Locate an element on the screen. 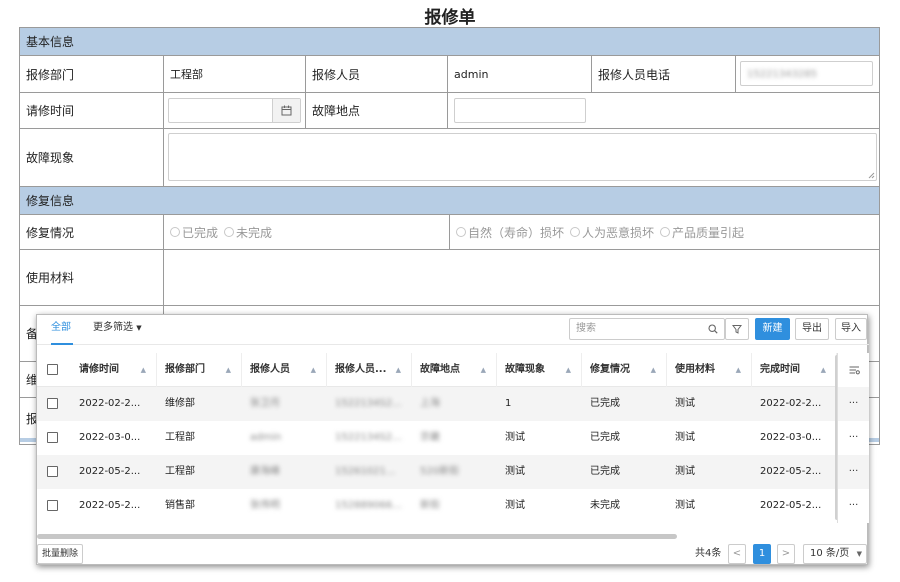 The height and width of the screenshot is (582, 900). phone-field: 15221343285 is located at coordinates (806, 73).